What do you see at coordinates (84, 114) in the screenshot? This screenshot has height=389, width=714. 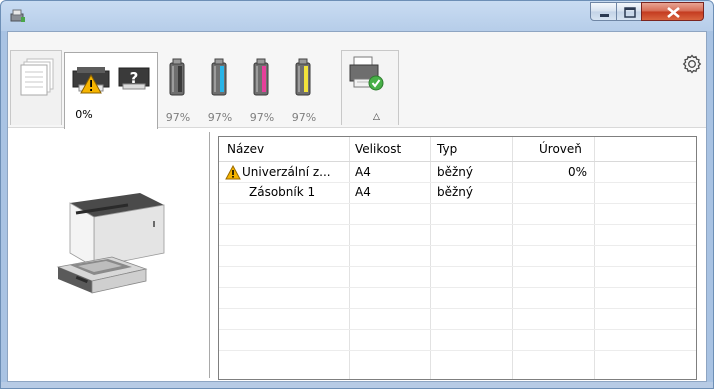 I see `device-status-percent: 0%` at bounding box center [84, 114].